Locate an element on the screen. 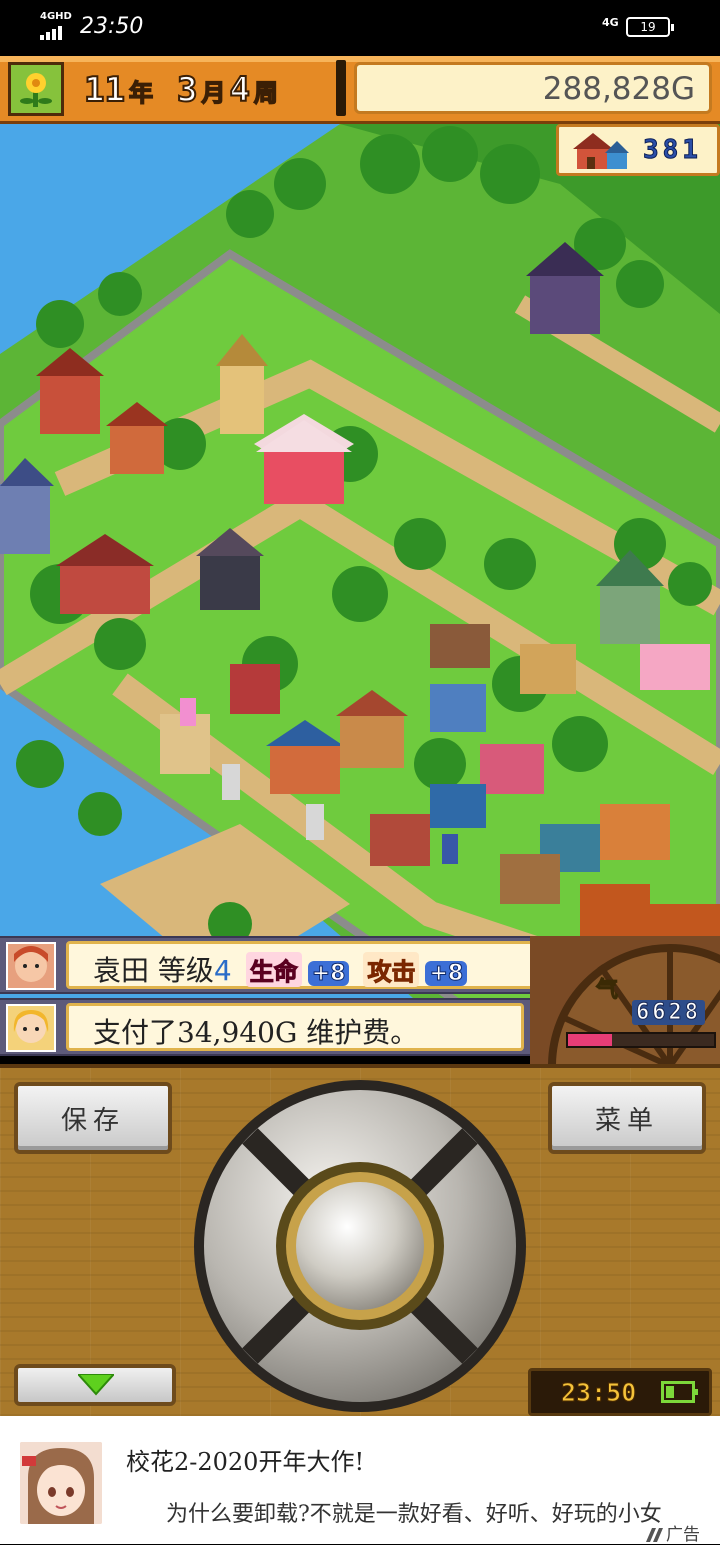  level-value: 4 is located at coordinates (222, 970).